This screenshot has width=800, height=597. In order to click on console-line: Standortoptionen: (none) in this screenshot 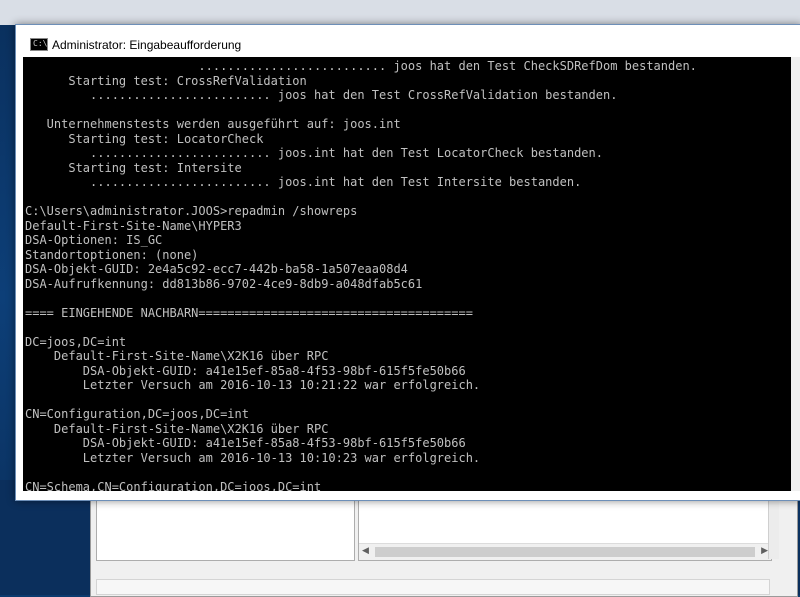, I will do `click(112, 254)`.